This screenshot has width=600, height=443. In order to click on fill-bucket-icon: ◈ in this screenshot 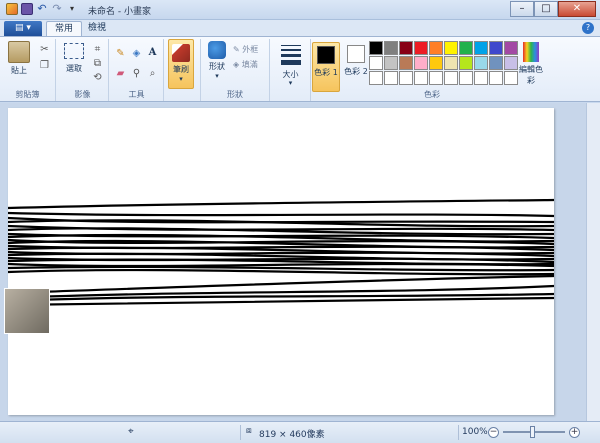, I will do `click(136, 53)`.